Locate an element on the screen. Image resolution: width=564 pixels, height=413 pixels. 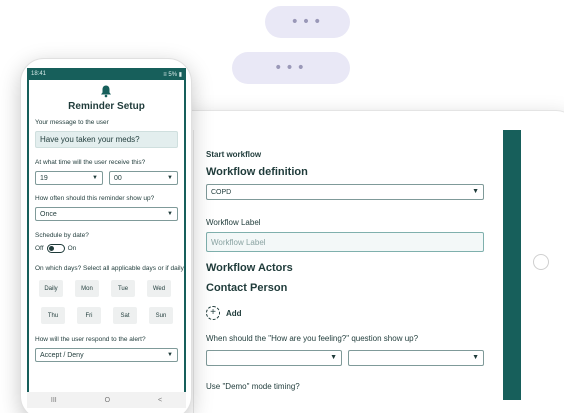
hour-value: 19 is located at coordinates (44, 178).